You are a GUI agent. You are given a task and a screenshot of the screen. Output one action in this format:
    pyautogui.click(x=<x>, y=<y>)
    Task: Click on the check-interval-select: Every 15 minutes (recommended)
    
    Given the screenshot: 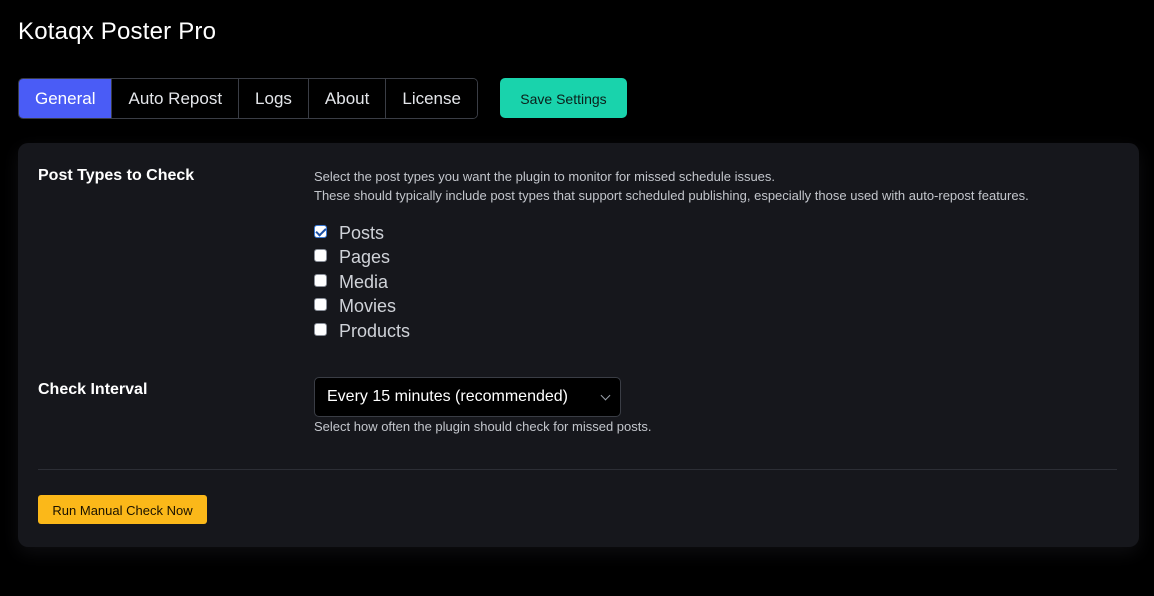 What is the action you would take?
    pyautogui.click(x=467, y=397)
    